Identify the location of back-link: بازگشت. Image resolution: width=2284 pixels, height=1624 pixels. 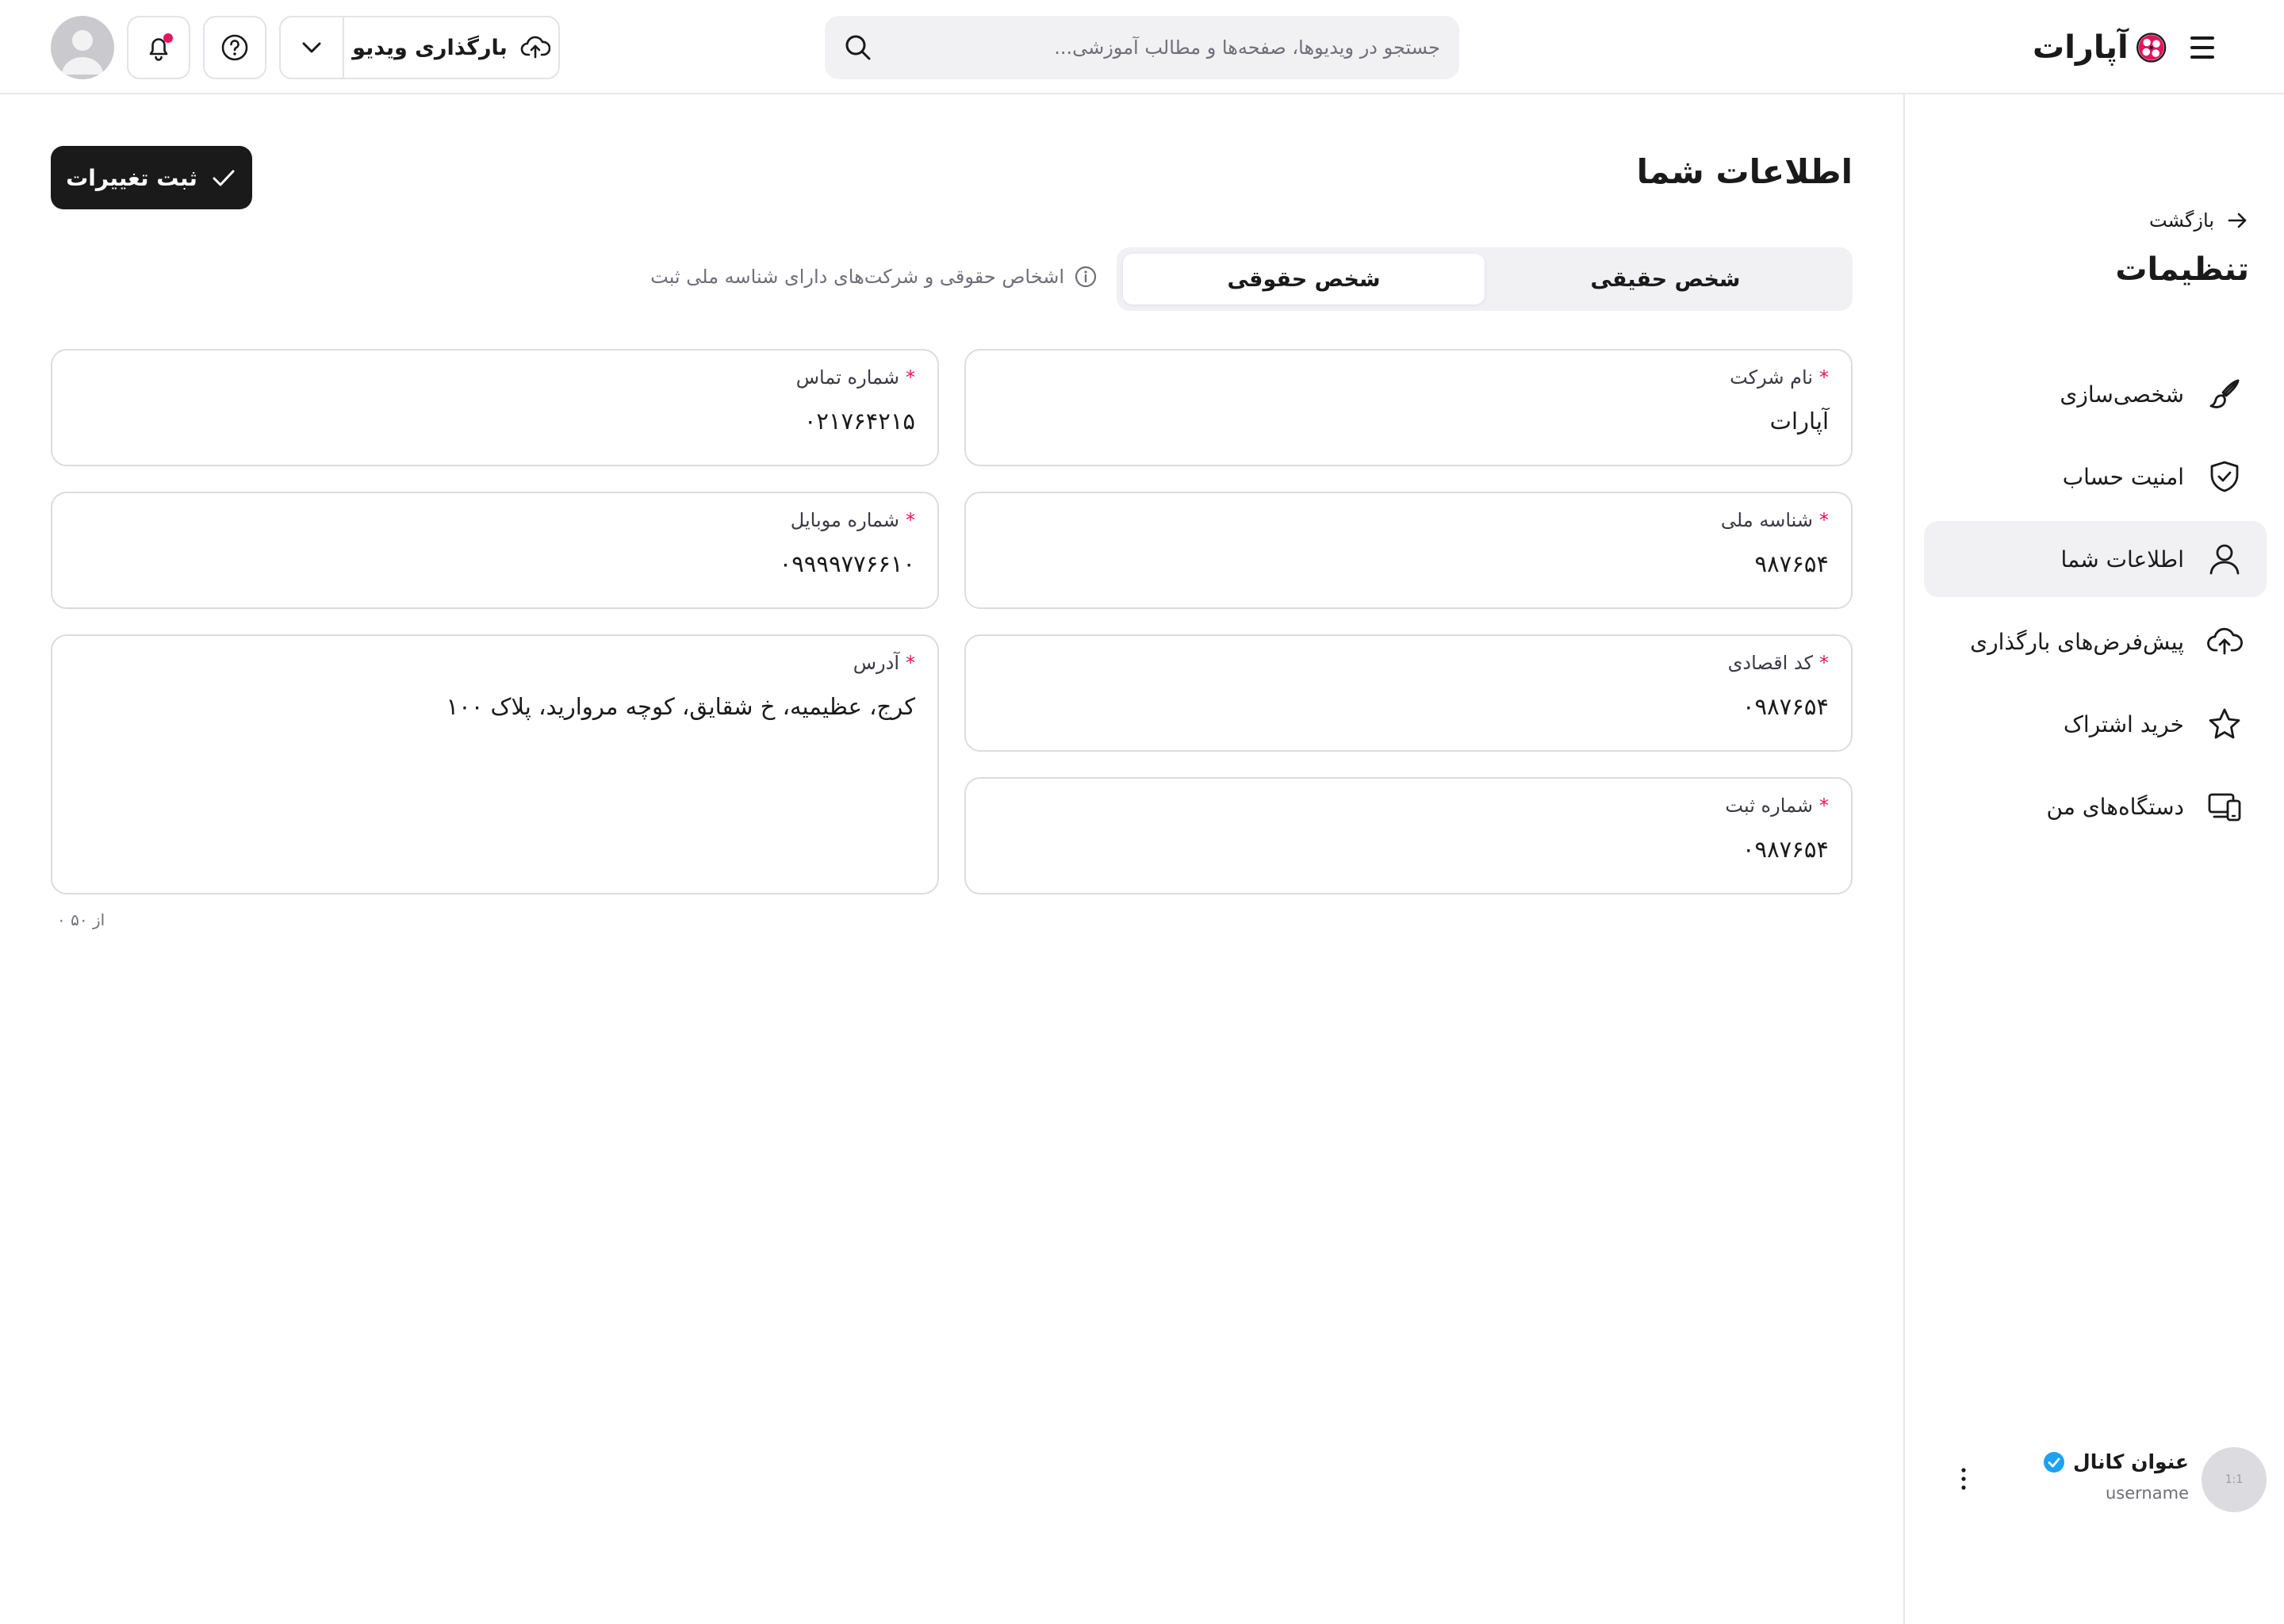
(2199, 220).